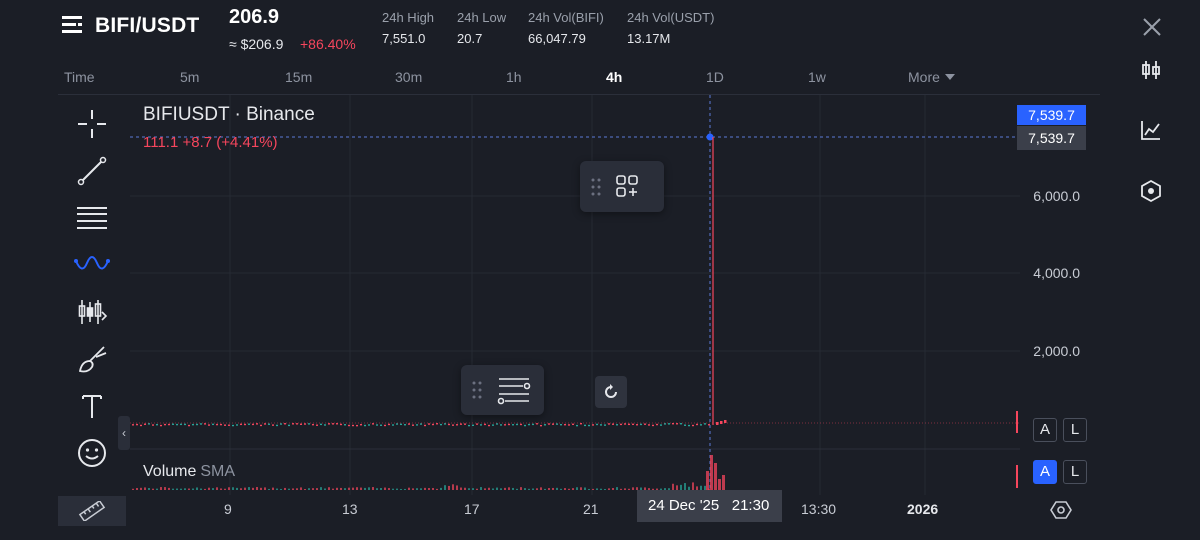  I want to click on tab-timeframe-1d: 1D, so click(715, 77).